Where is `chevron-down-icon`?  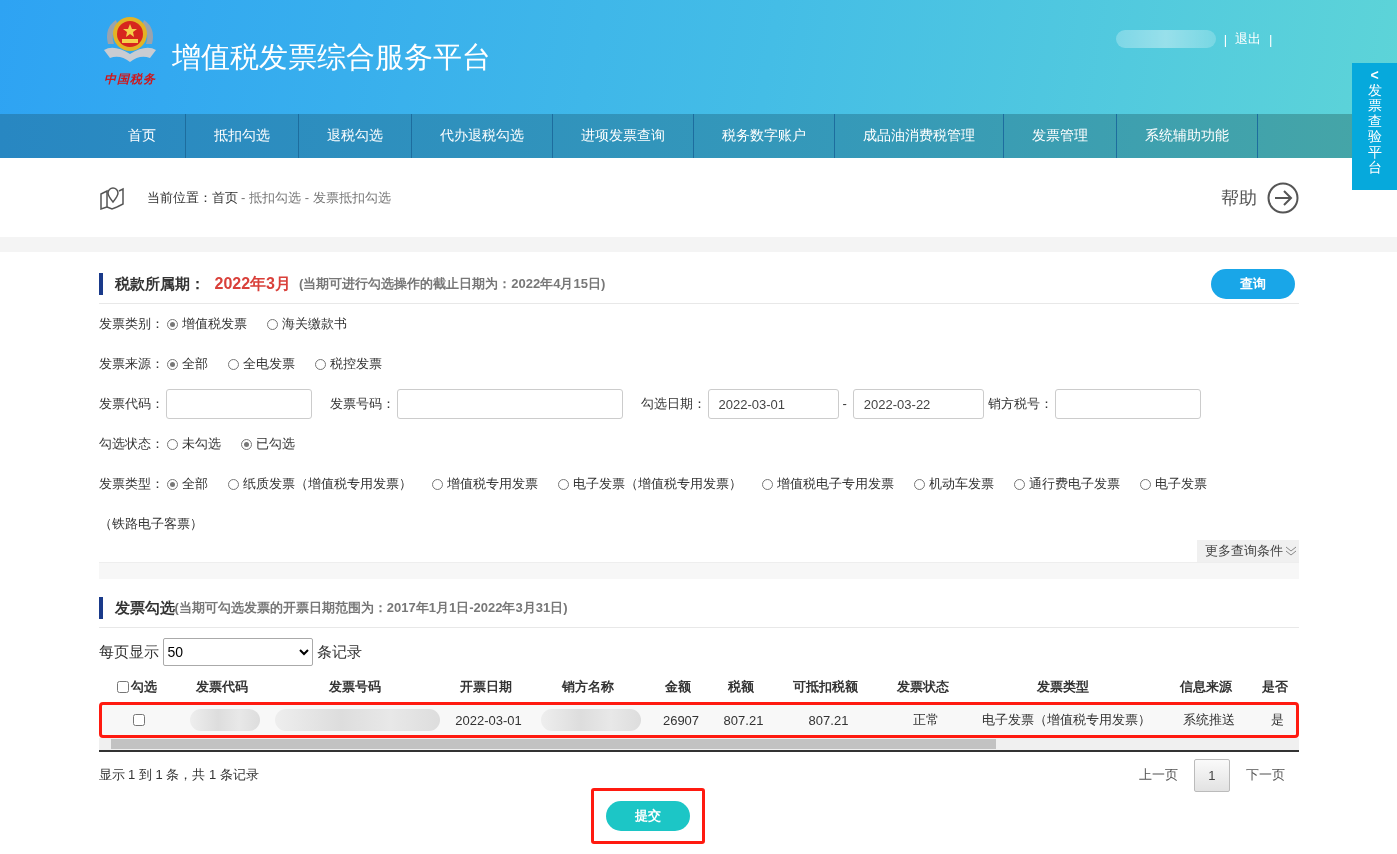
chevron-down-icon is located at coordinates (1290, 551).